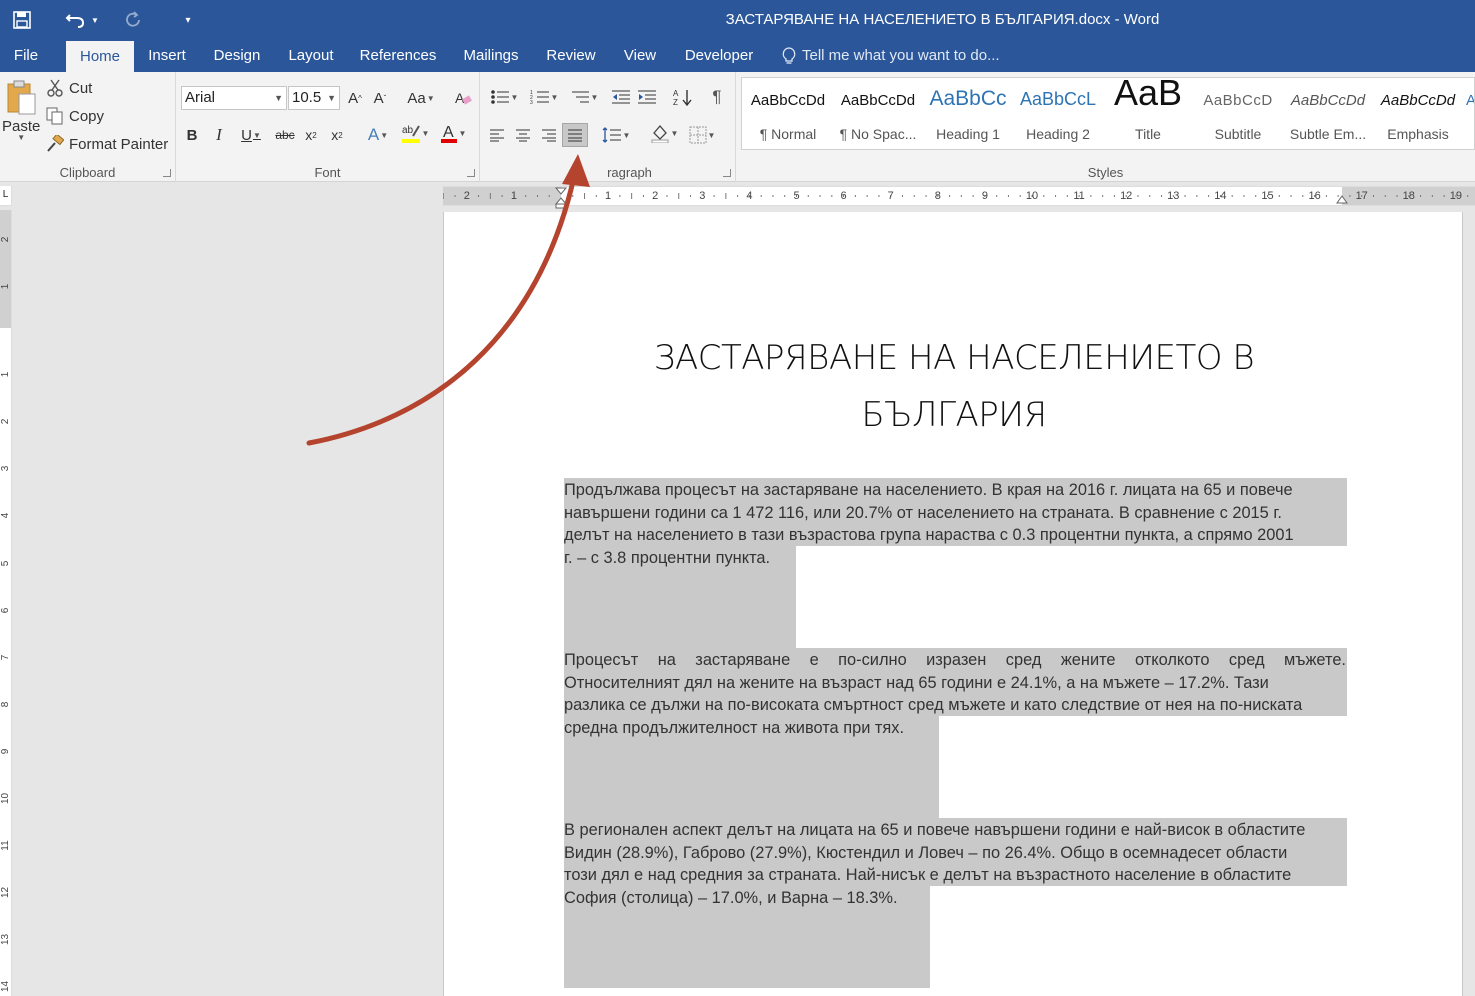 The width and height of the screenshot is (1475, 996). I want to click on change-case-label: Aa, so click(416, 98).